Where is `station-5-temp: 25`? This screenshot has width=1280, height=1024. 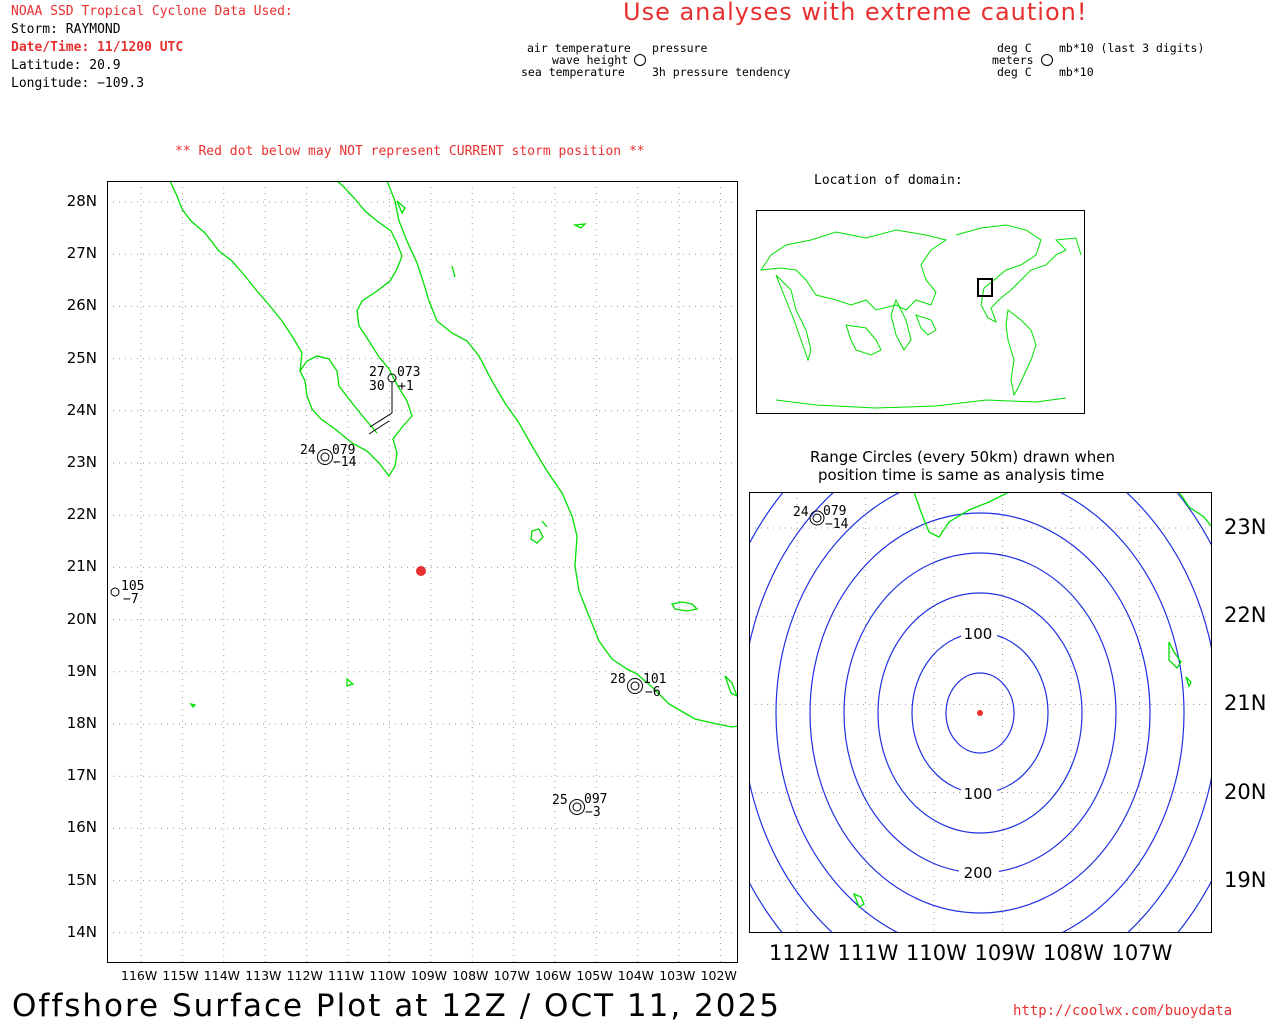
station-5-temp: 25 is located at coordinates (560, 800).